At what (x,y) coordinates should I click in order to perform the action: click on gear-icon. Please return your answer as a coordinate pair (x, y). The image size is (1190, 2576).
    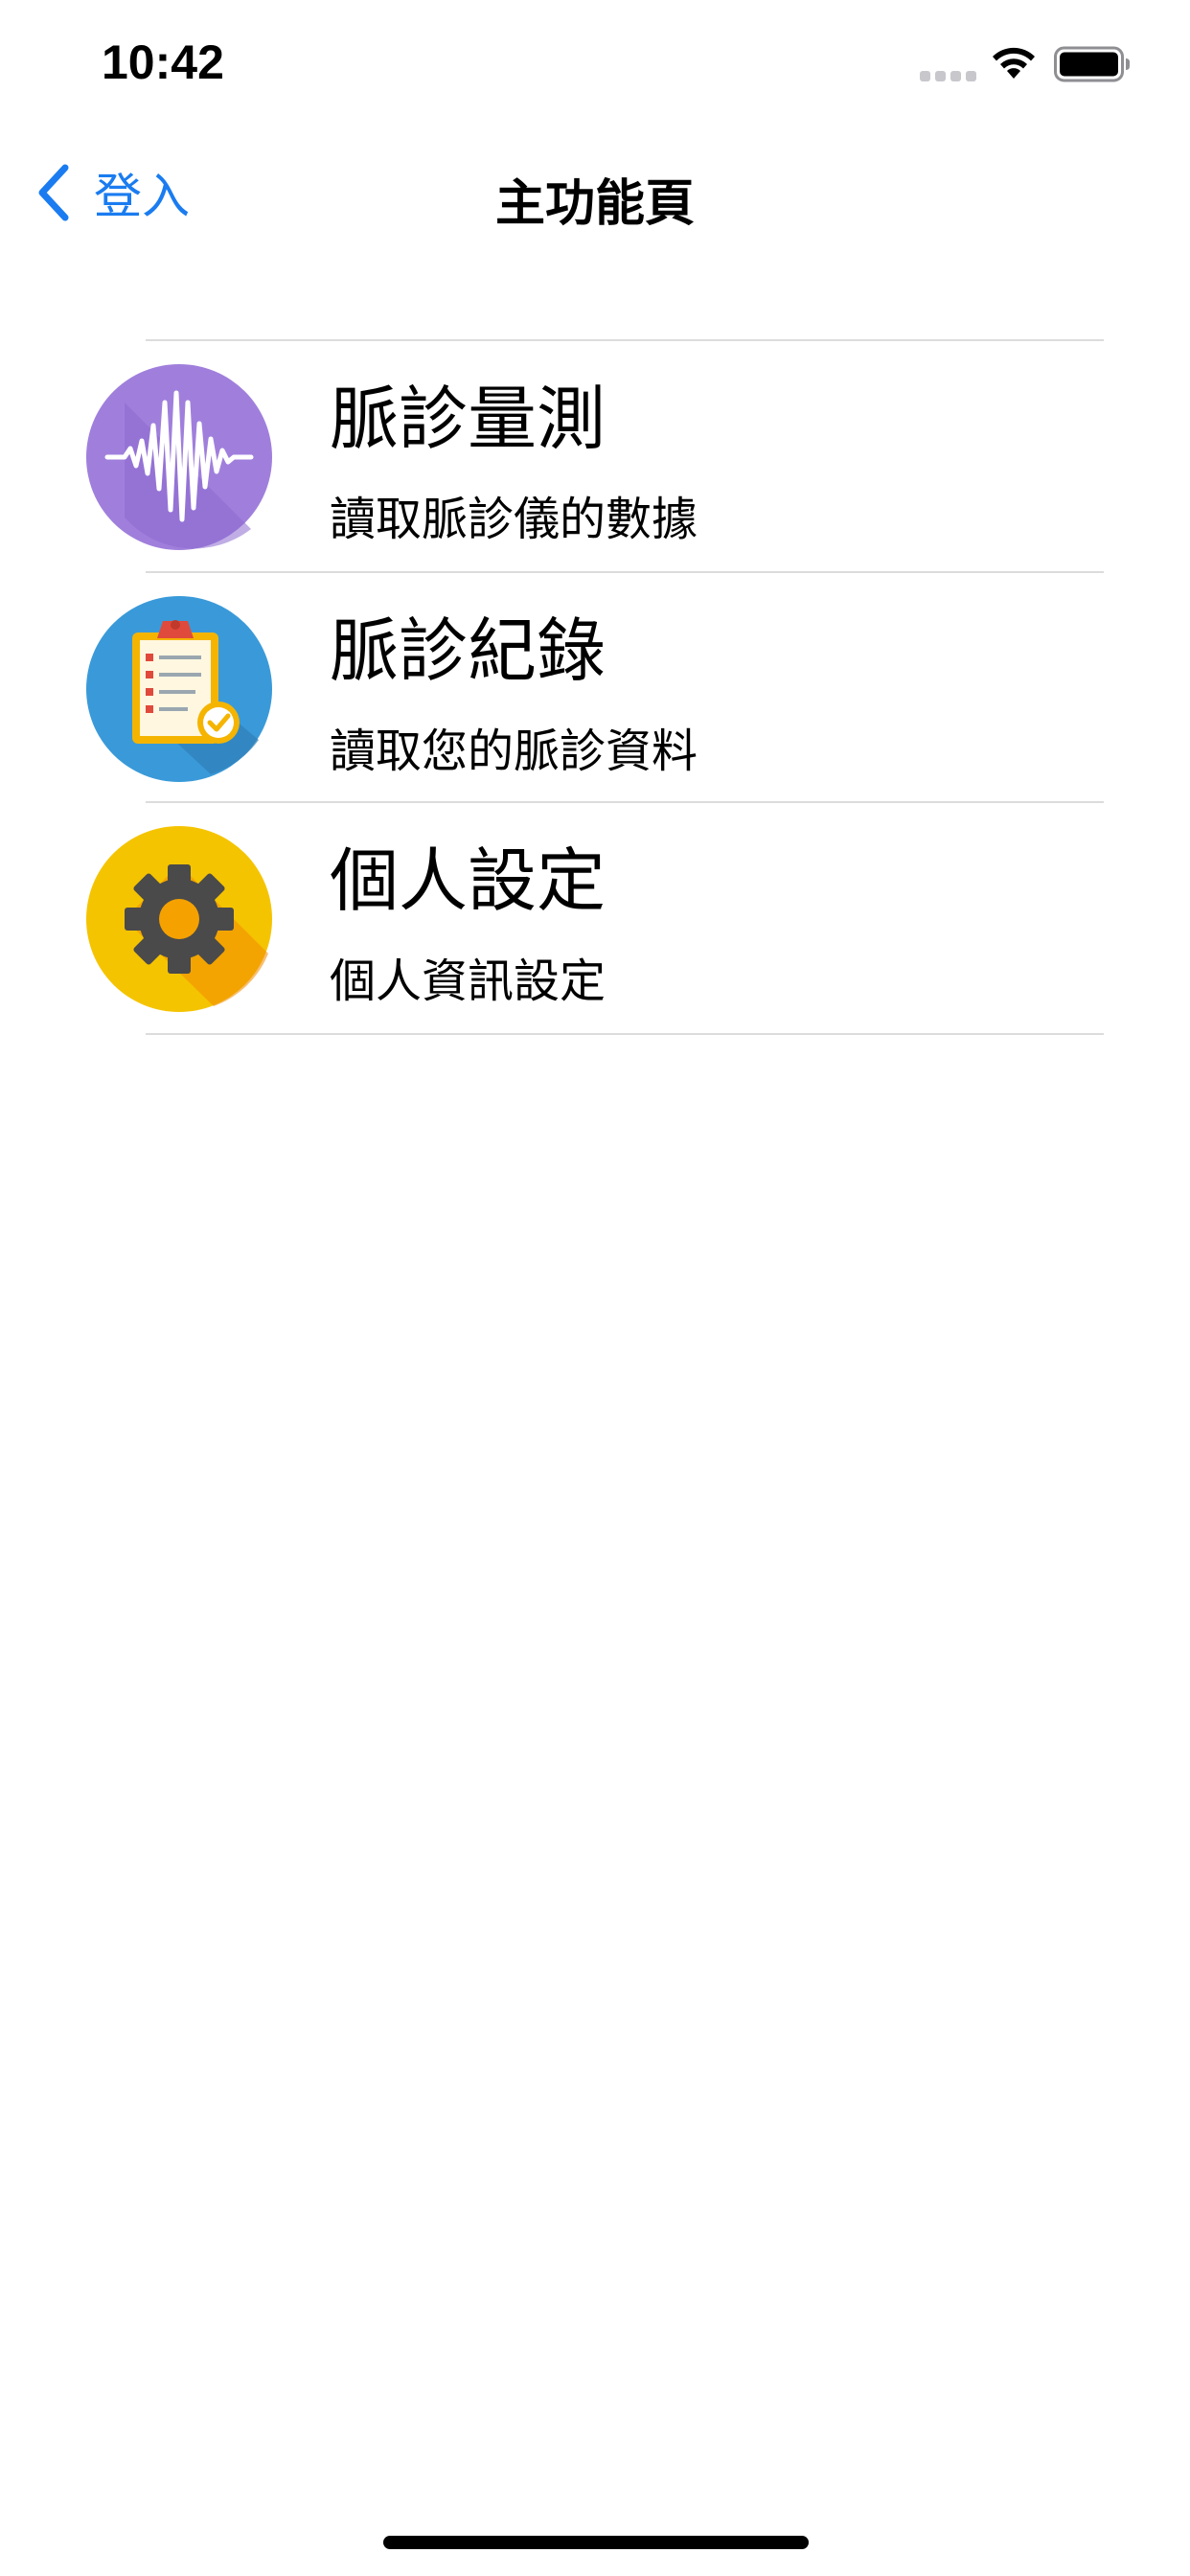
    Looking at the image, I should click on (179, 919).